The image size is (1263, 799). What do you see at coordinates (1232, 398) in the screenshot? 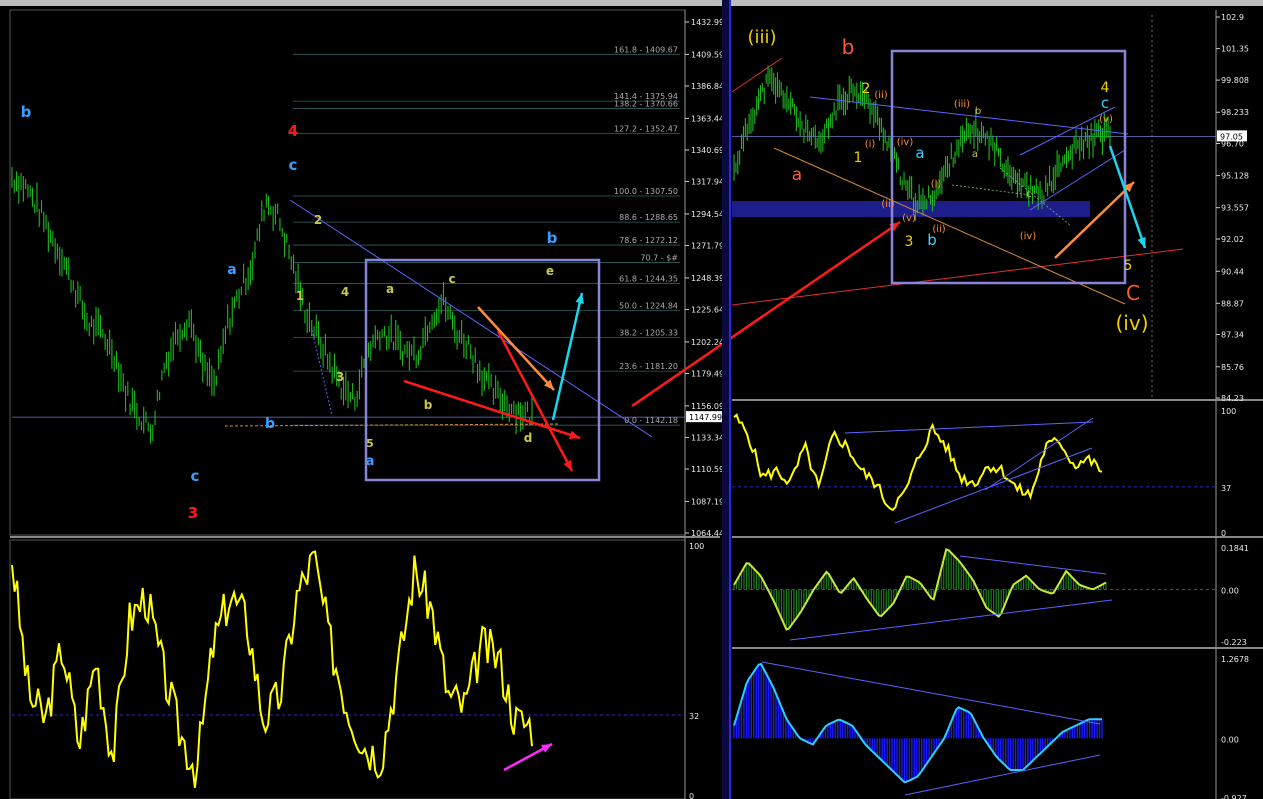
I see `right-axis-label: 84.23` at bounding box center [1232, 398].